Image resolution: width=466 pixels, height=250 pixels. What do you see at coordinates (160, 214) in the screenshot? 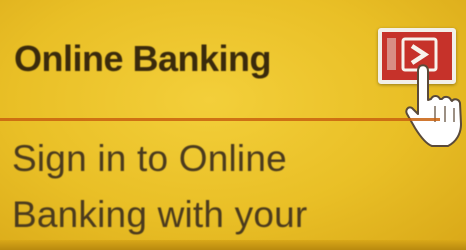
I see `description-line-2: Banking with your` at bounding box center [160, 214].